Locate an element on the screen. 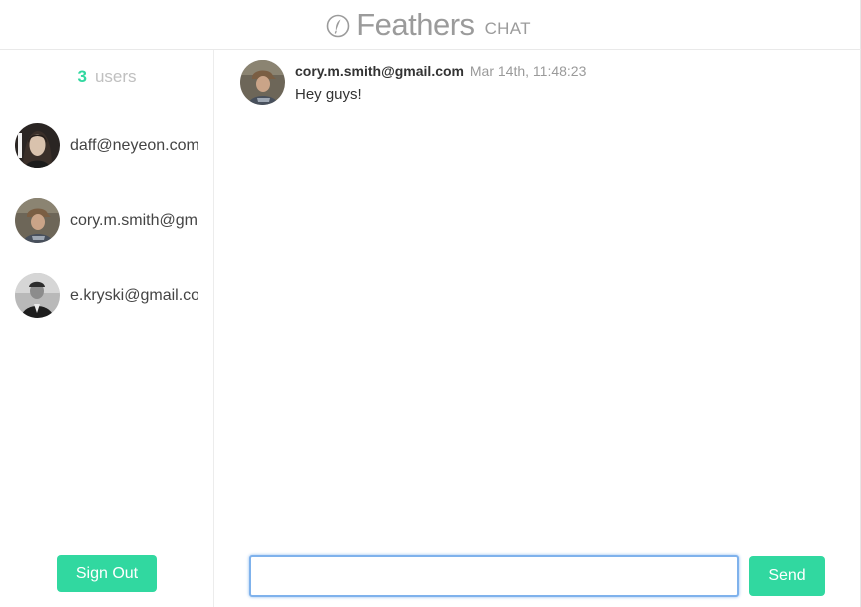 This screenshot has height=607, width=861. user-email: cory.m.smith@gm is located at coordinates (134, 220).